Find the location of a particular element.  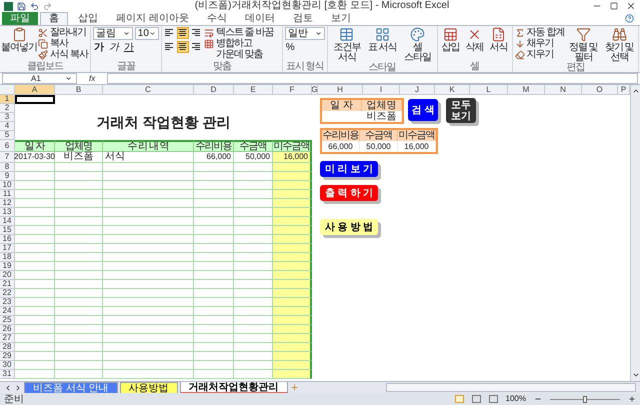

column-header: D is located at coordinates (214, 90).